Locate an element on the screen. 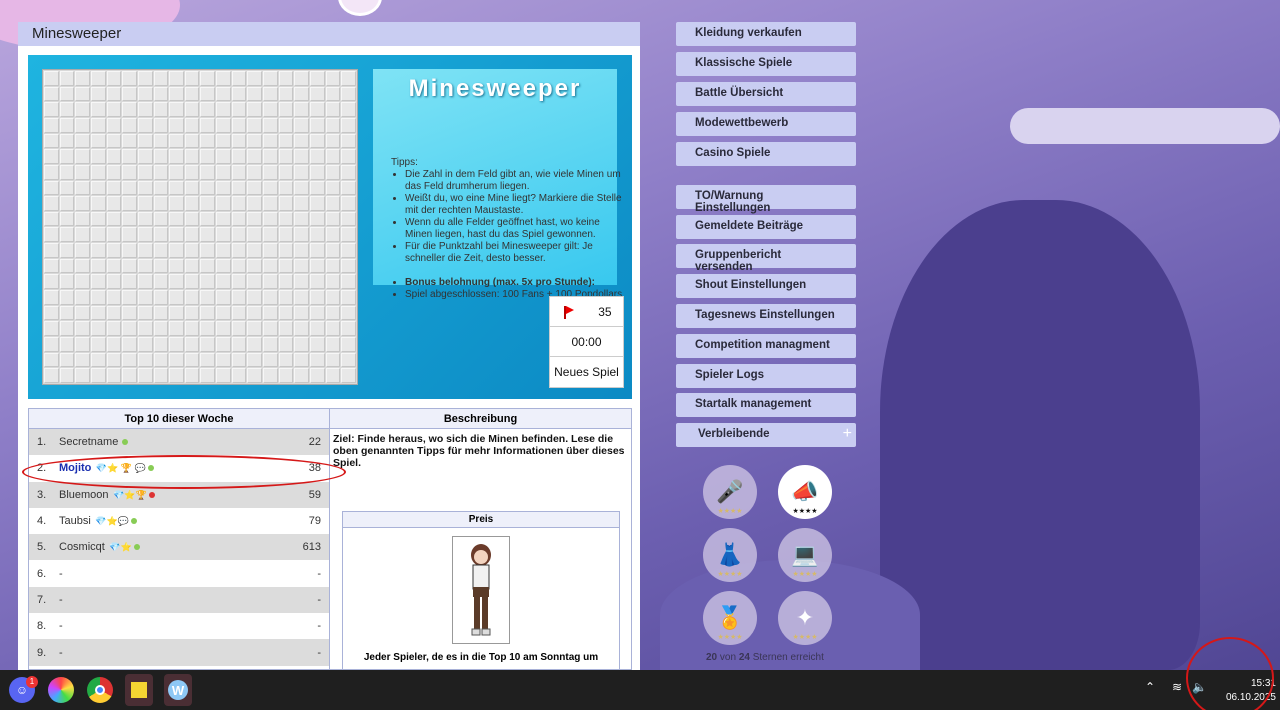  menu-item-modewettbewerb: Modewettbewerb is located at coordinates (766, 124).